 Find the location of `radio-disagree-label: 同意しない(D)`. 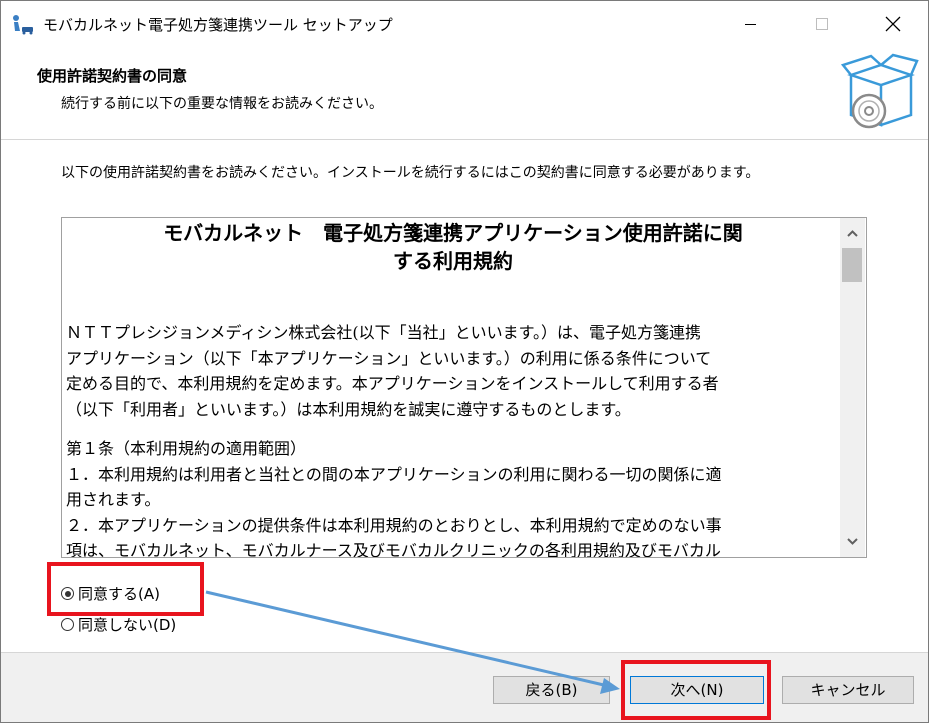

radio-disagree-label: 同意しない(D) is located at coordinates (127, 625).